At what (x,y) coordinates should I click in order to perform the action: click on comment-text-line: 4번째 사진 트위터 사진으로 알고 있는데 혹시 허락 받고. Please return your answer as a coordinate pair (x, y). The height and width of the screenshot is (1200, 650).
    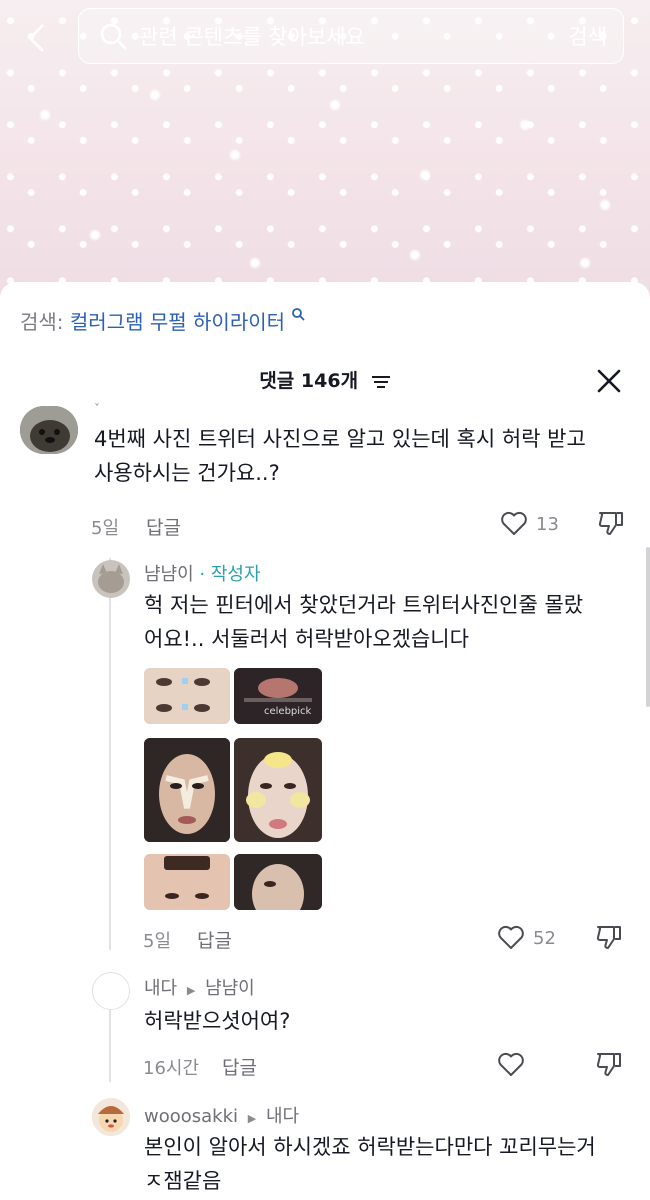
    Looking at the image, I should click on (340, 439).